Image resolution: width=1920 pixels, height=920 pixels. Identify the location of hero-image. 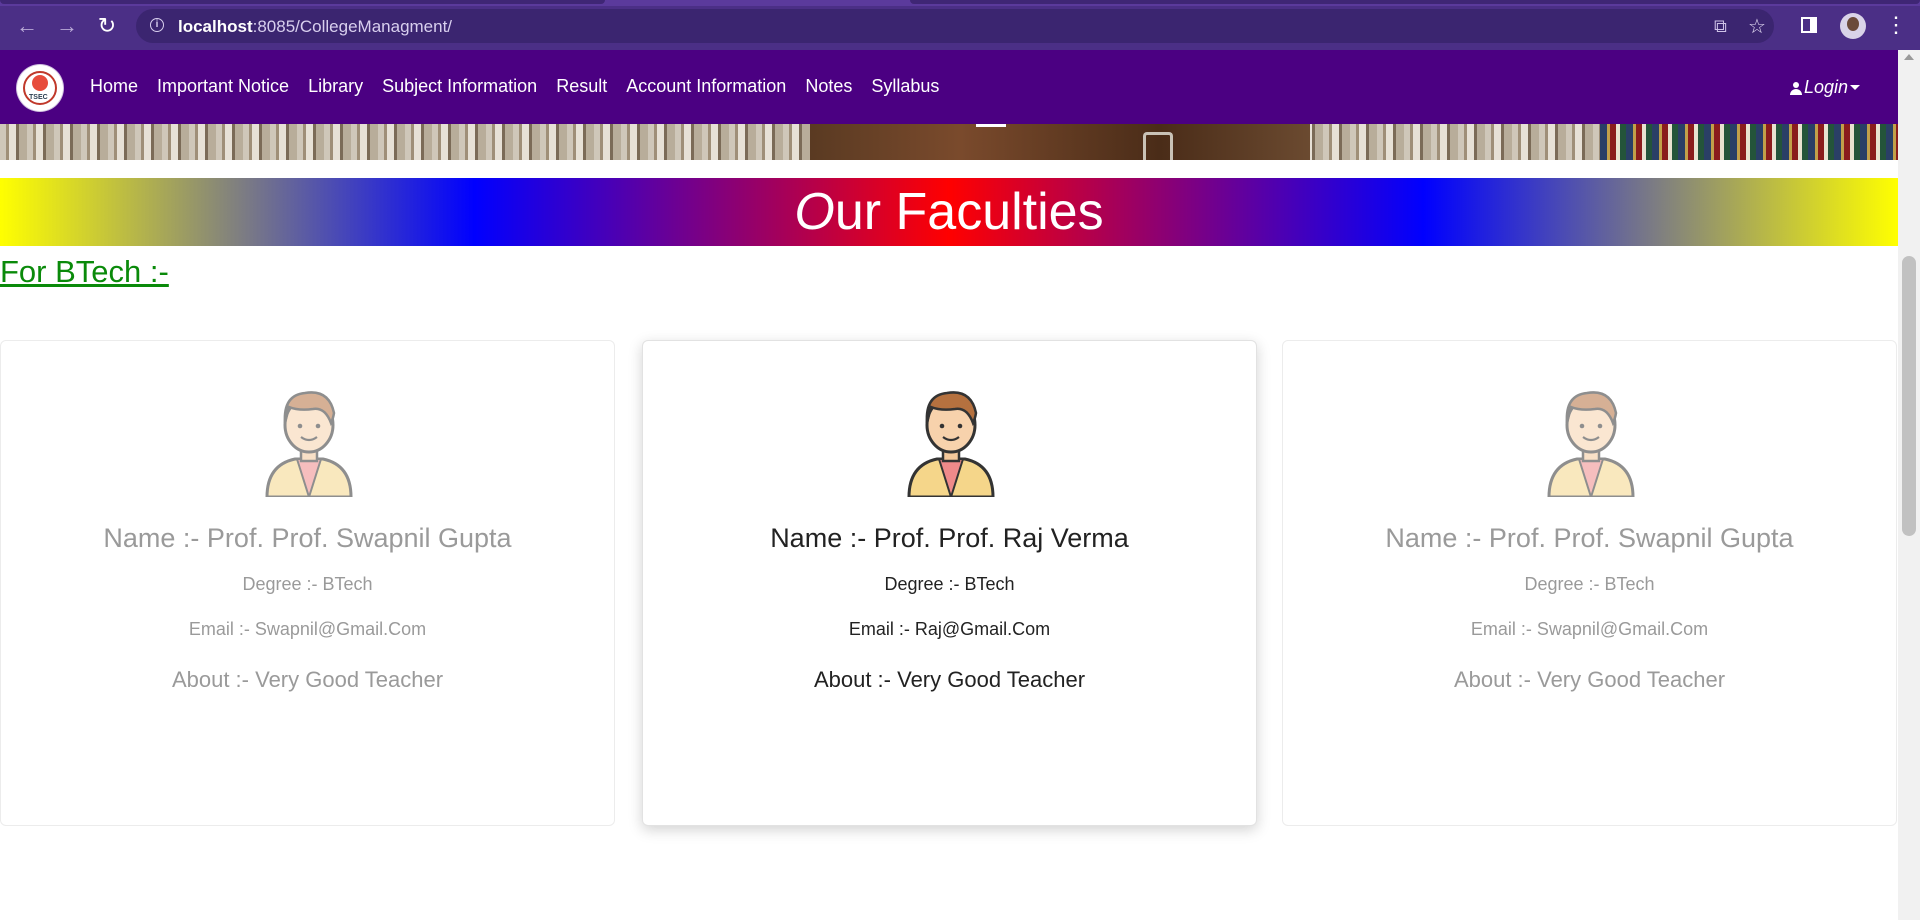
(949, 142).